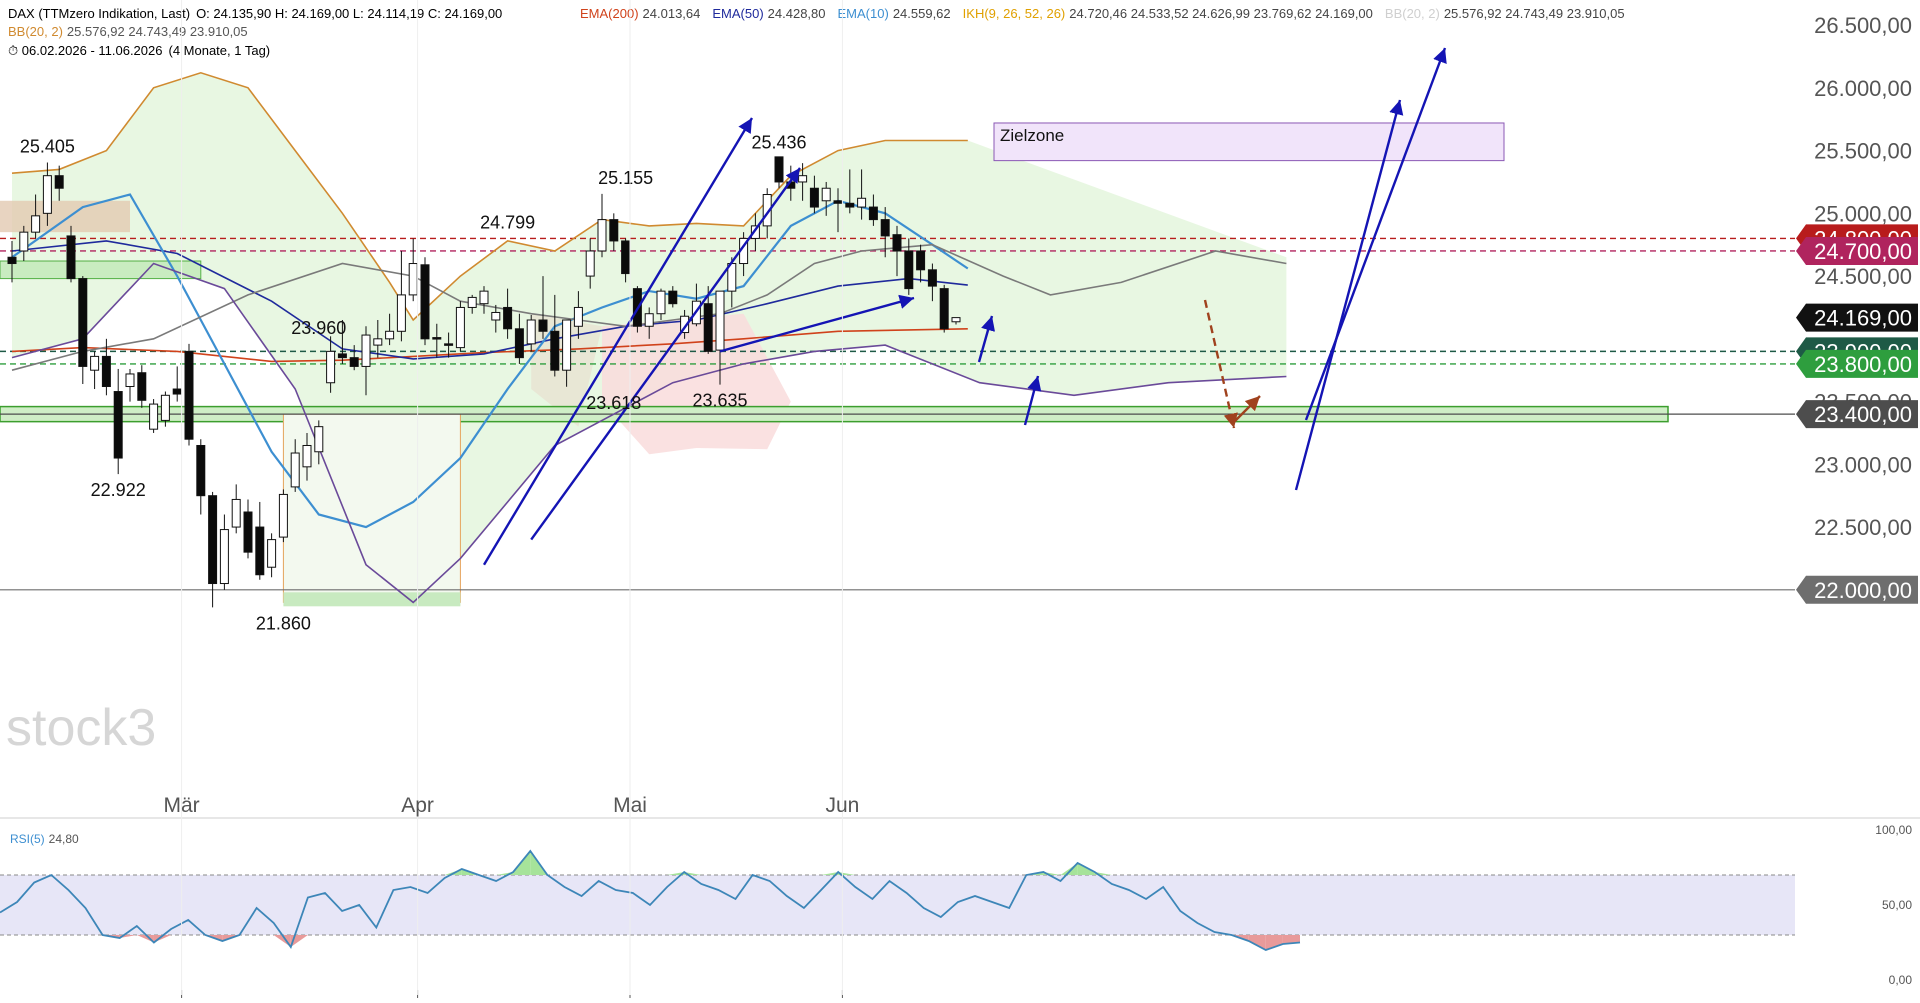  What do you see at coordinates (1534, 13) in the screenshot?
I see `indicator-value-4: 25.576,92 24.743,49 23.910,05` at bounding box center [1534, 13].